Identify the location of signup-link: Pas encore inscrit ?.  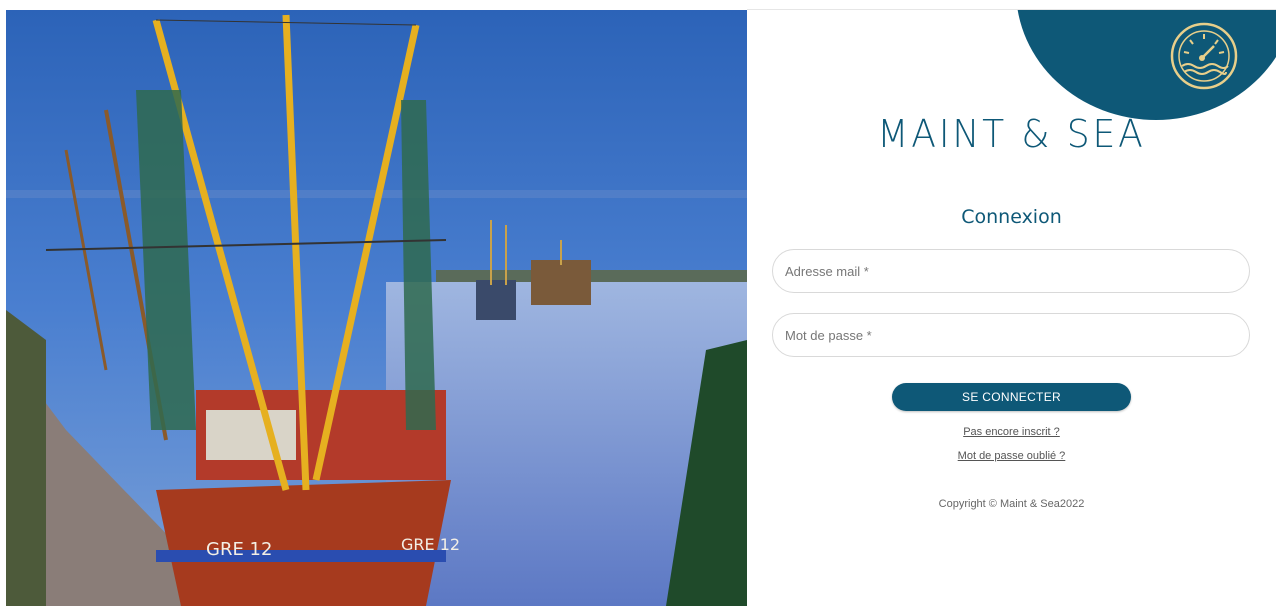
(1011, 432).